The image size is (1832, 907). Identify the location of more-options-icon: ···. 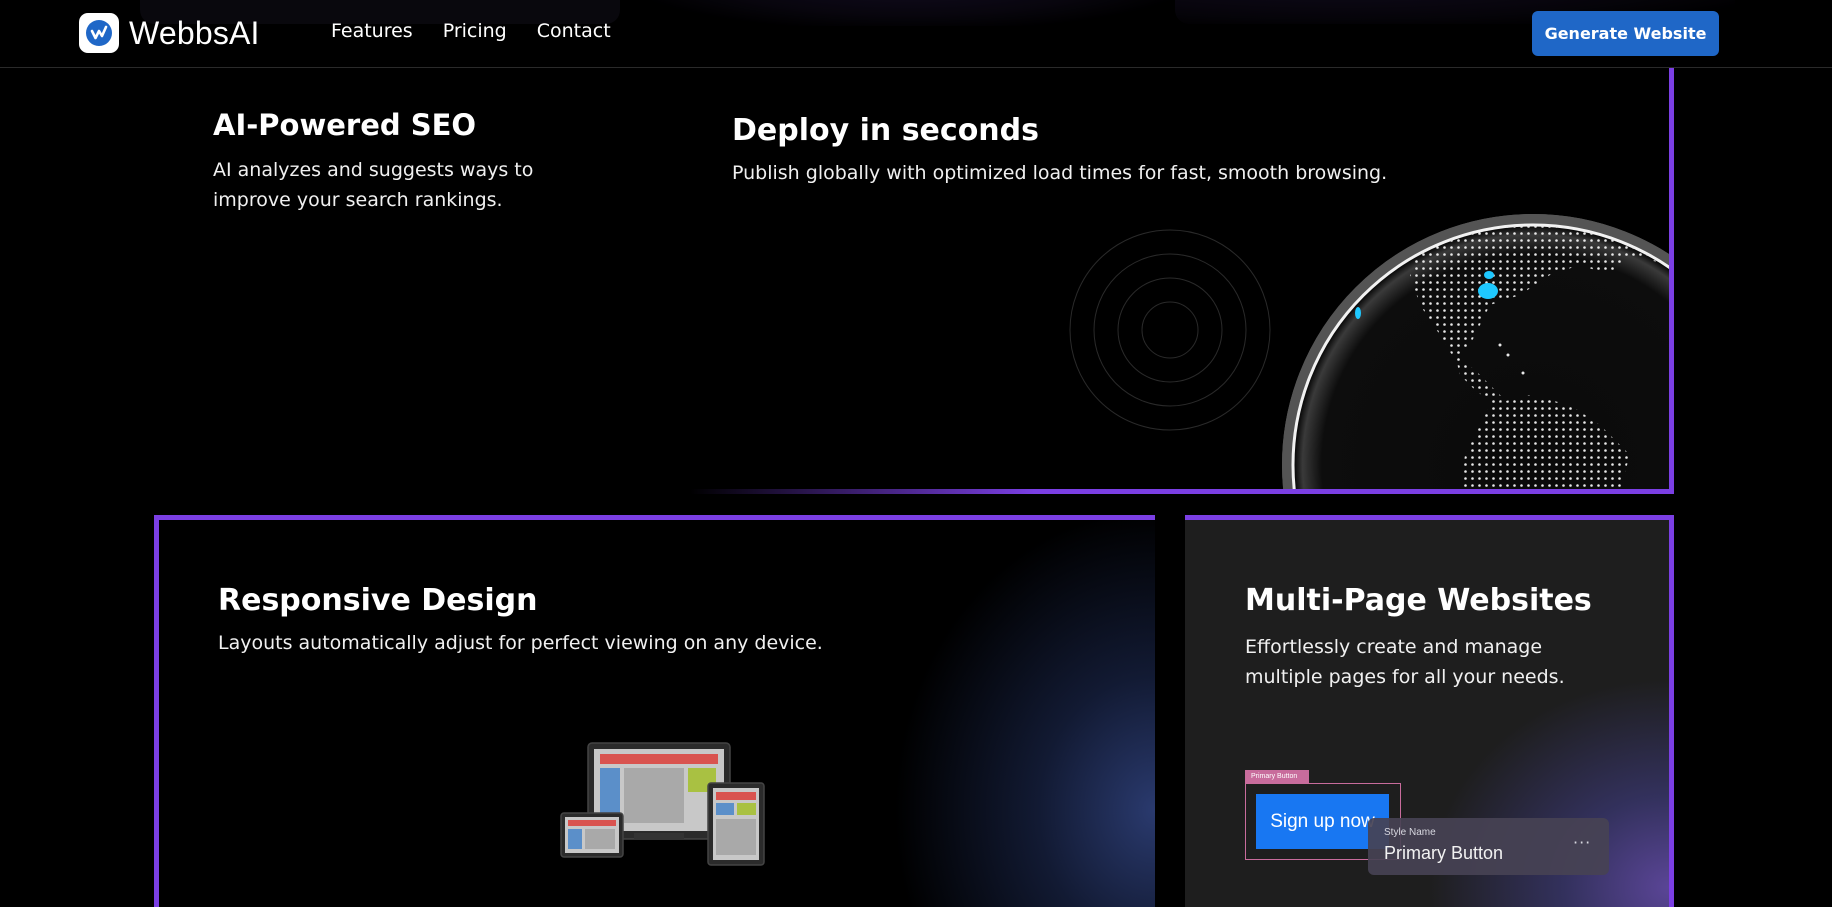
(1582, 842).